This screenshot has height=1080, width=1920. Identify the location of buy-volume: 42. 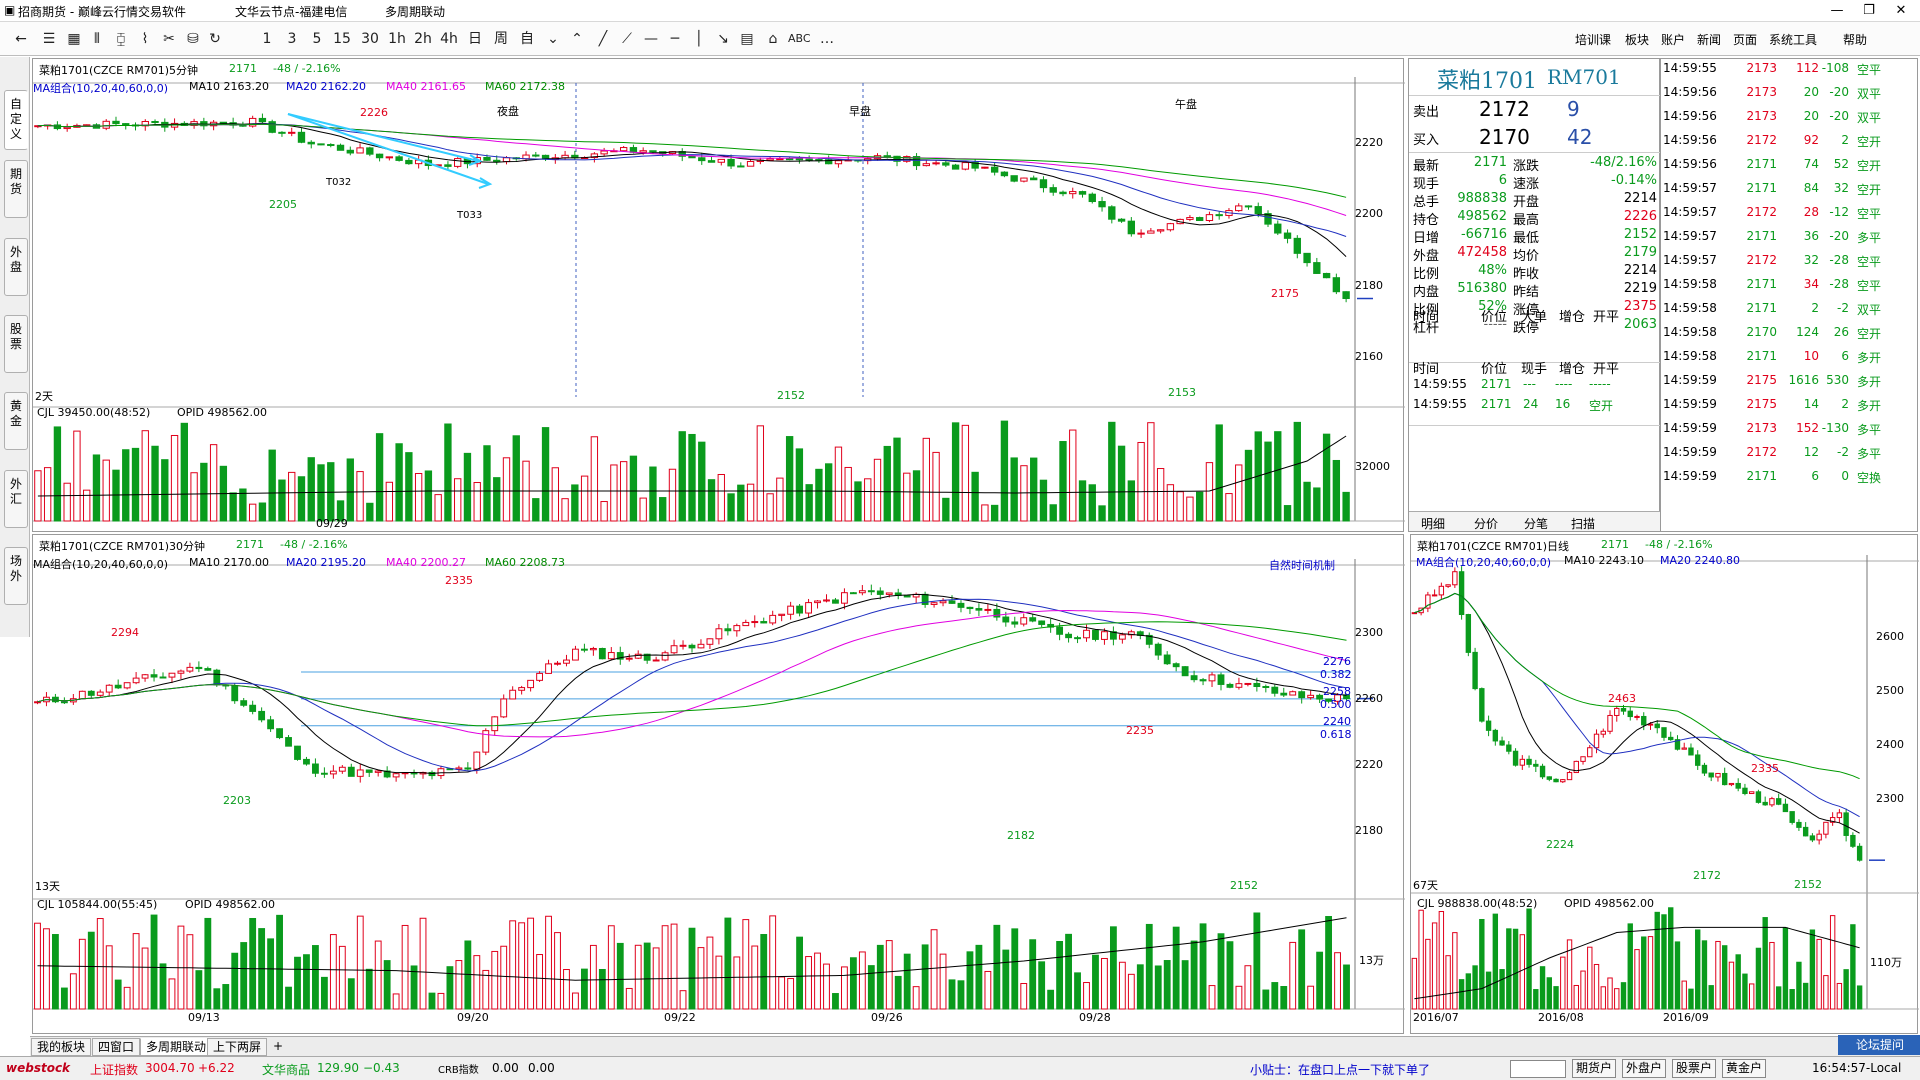
(1579, 137).